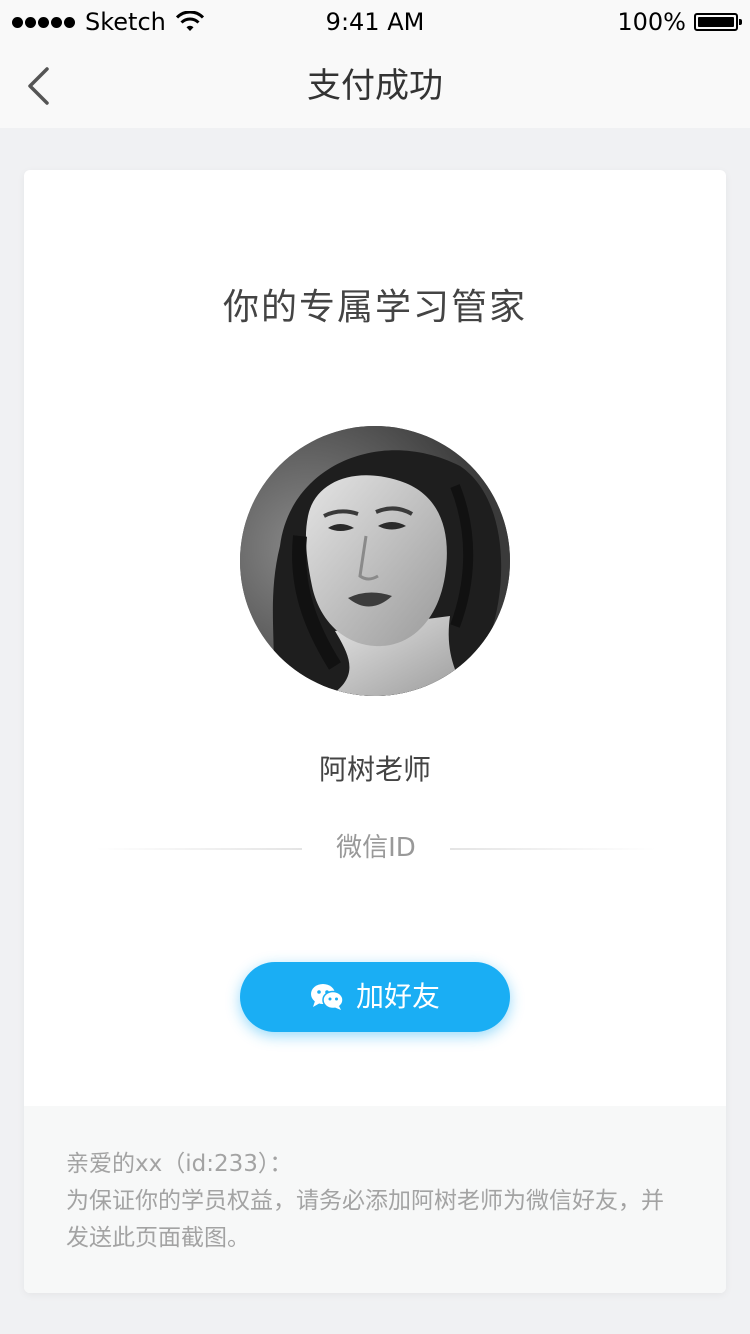  I want to click on teacher-name: 阿树老师, so click(374, 769).